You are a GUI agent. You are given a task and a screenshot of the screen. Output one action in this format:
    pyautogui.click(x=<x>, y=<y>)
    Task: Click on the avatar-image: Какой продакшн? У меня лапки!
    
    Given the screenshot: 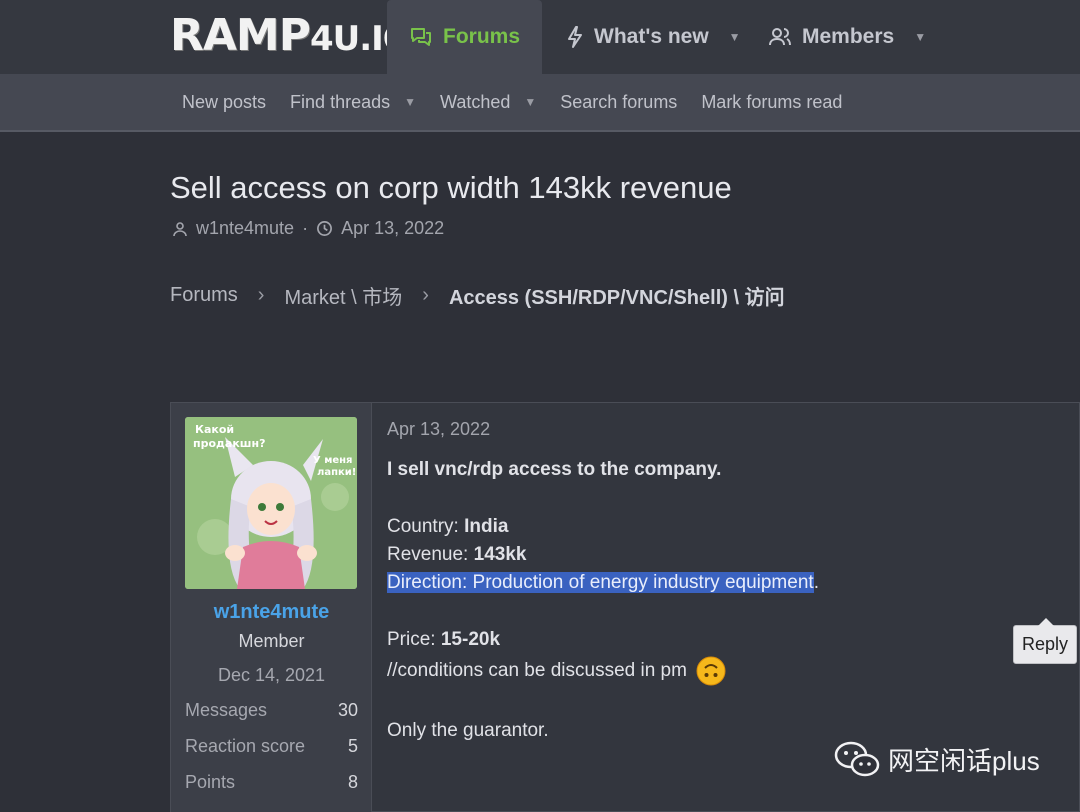 What is the action you would take?
    pyautogui.click(x=271, y=503)
    